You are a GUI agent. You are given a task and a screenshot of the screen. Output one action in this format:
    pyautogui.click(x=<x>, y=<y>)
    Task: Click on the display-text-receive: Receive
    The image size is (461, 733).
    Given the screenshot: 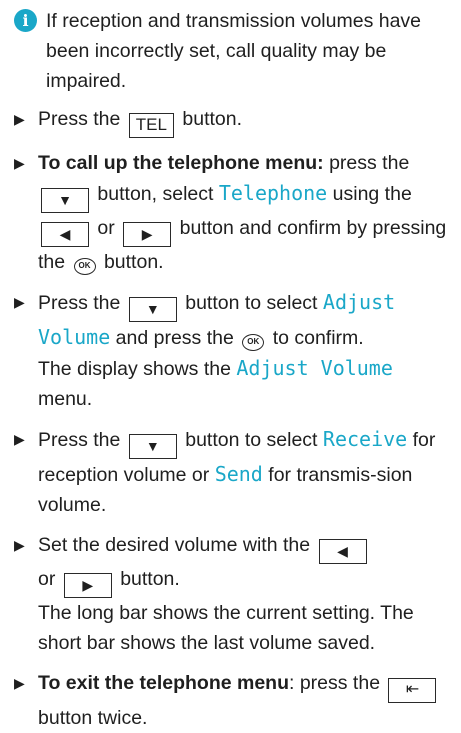 What is the action you would take?
    pyautogui.click(x=365, y=439)
    